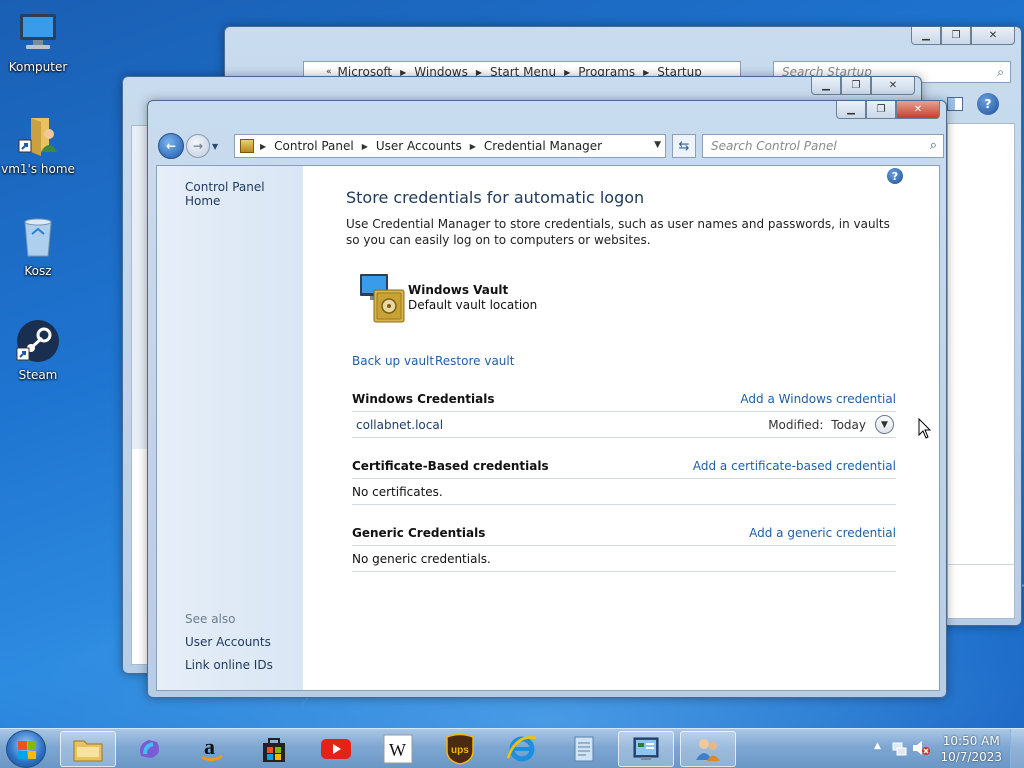 This screenshot has width=1024, height=768. I want to click on back-up-vault-link: Back up vault, so click(393, 361).